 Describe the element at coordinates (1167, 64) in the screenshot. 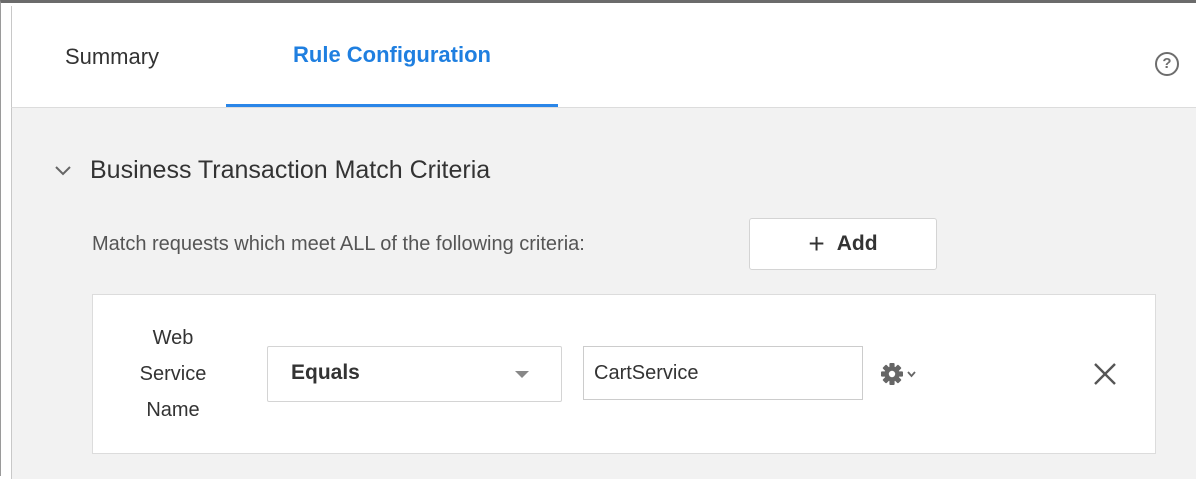

I see `help-icon: ?` at that location.